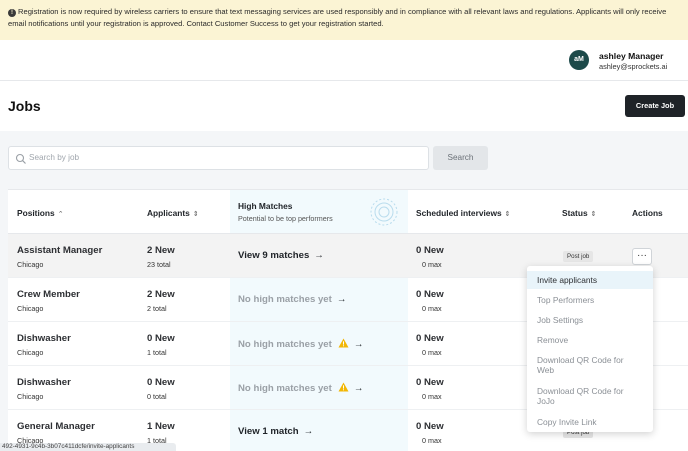 The height and width of the screenshot is (451, 688). I want to click on post-job-button: Post job, so click(578, 256).